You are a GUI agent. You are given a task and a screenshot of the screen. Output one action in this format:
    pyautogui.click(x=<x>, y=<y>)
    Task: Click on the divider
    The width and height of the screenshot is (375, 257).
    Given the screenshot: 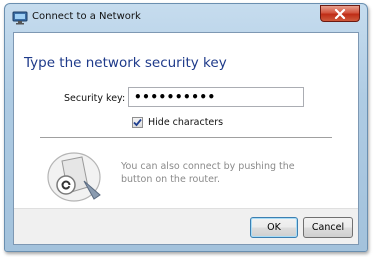 What is the action you would take?
    pyautogui.click(x=186, y=137)
    